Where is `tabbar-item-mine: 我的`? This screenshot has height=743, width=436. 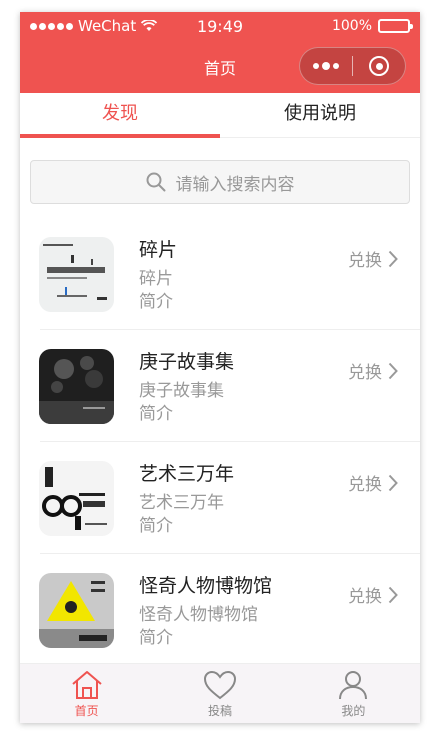
tabbar-item-mine: 我的 is located at coordinates (353, 693).